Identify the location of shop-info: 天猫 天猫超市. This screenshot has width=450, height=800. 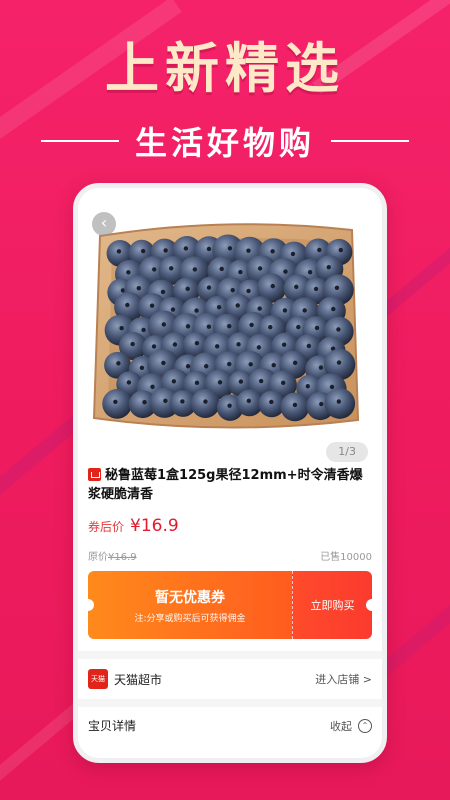
(125, 679).